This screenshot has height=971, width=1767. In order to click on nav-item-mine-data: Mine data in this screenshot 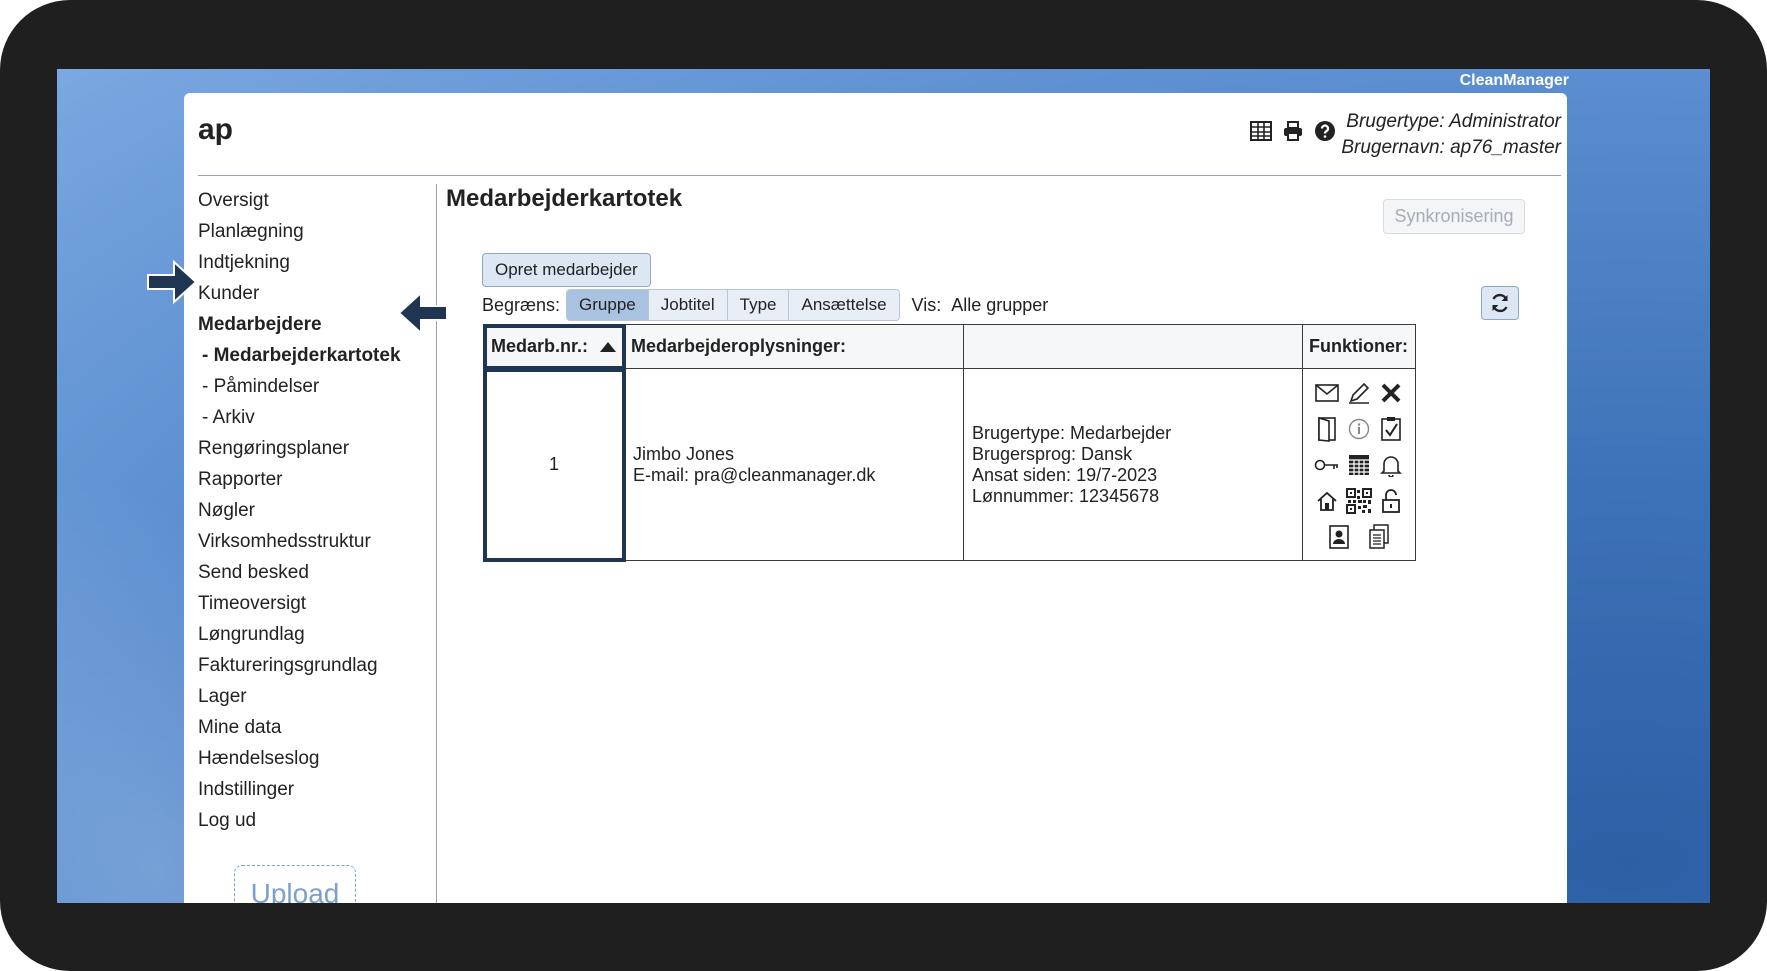, I will do `click(299, 727)`.